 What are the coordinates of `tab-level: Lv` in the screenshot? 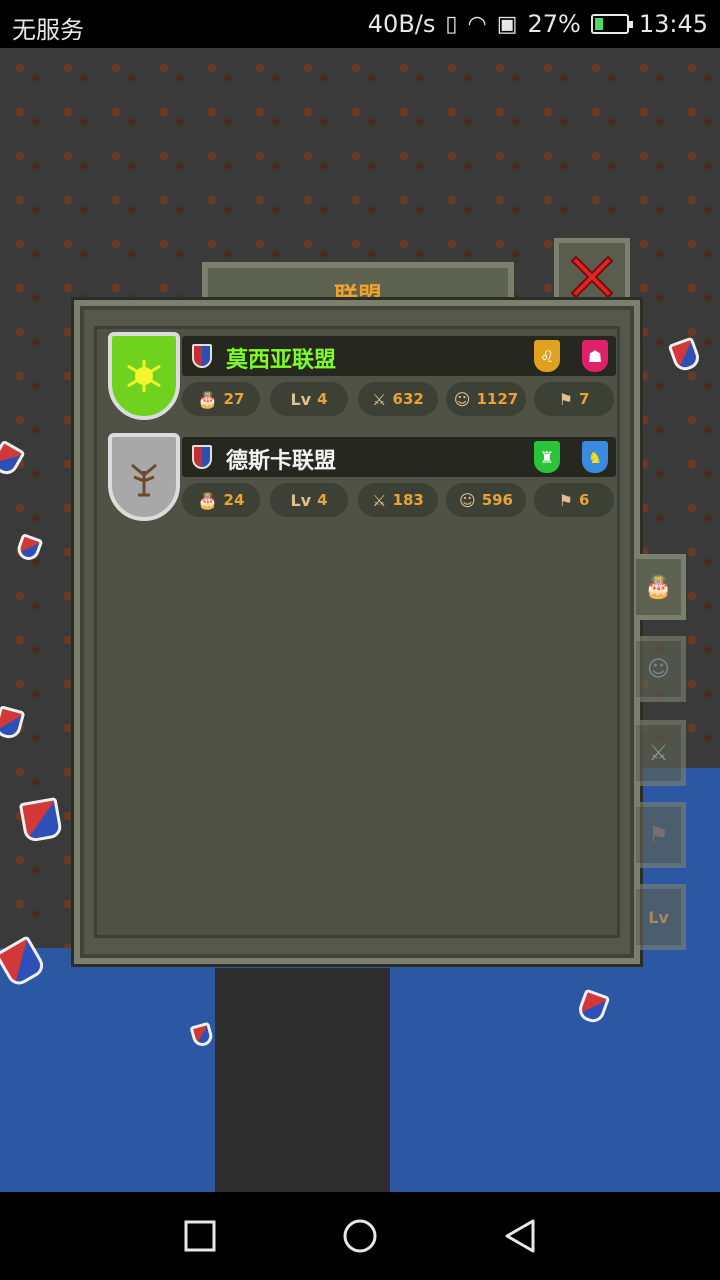 It's located at (661, 917).